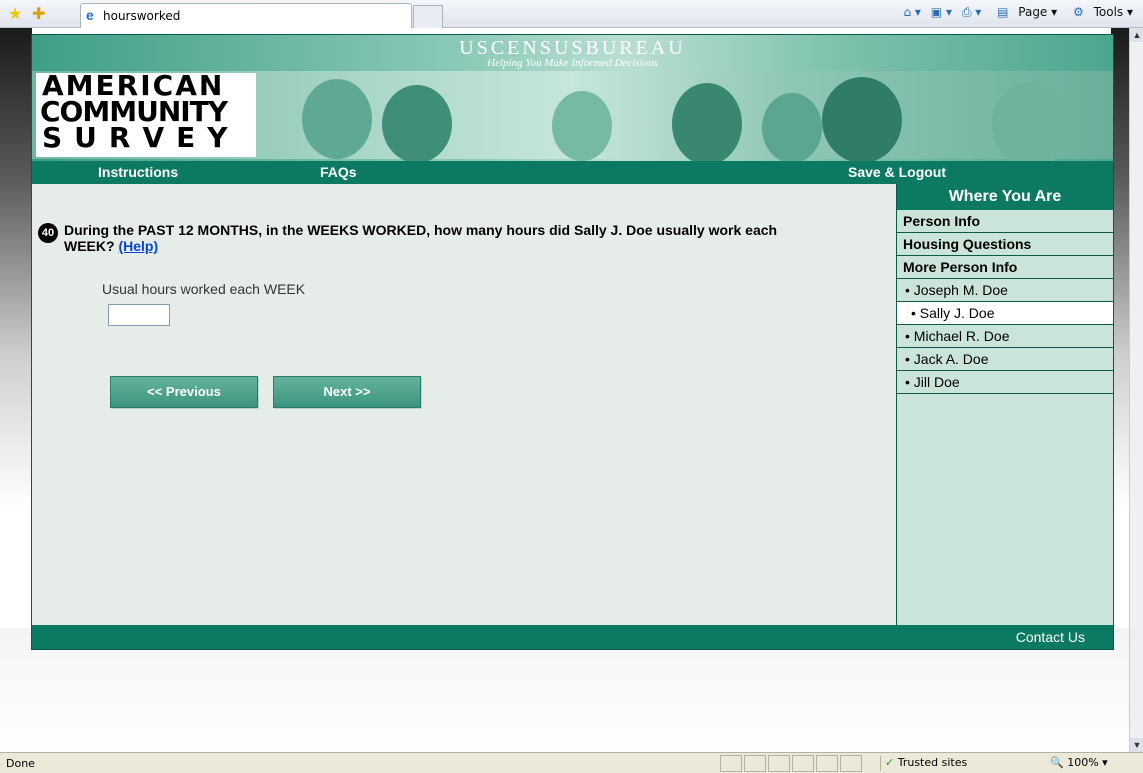 This screenshot has width=1143, height=773. I want to click on command-bar: ⌂ ▾ ▣ ▾ ⎙ ▾ ▤ Page ▾ ⚙ Tools ▾, so click(1016, 12).